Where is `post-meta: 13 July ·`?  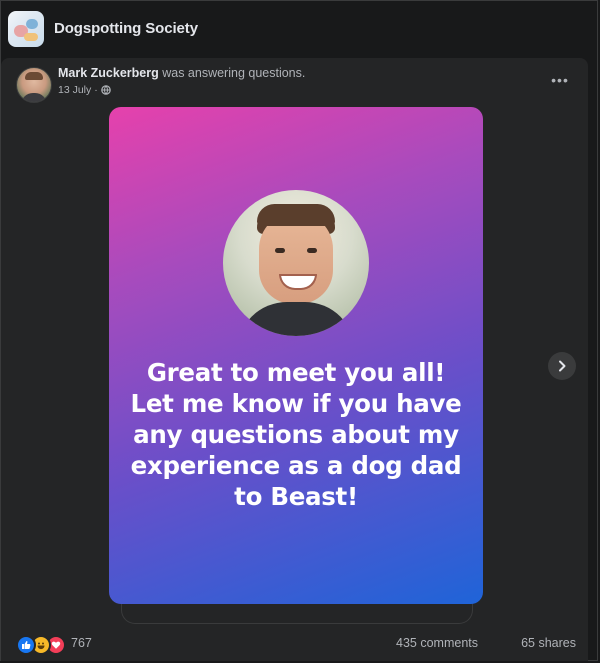 post-meta: 13 July · is located at coordinates (84, 90).